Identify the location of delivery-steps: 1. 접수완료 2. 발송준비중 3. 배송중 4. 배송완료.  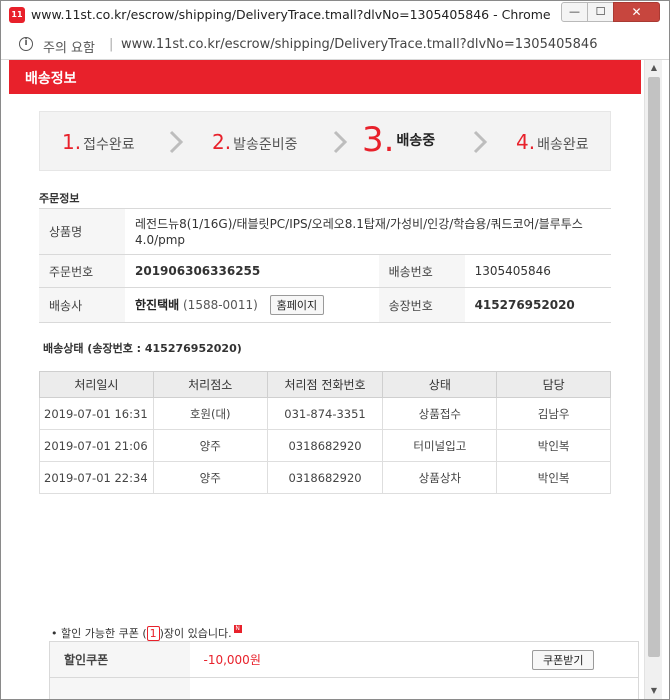
(325, 141).